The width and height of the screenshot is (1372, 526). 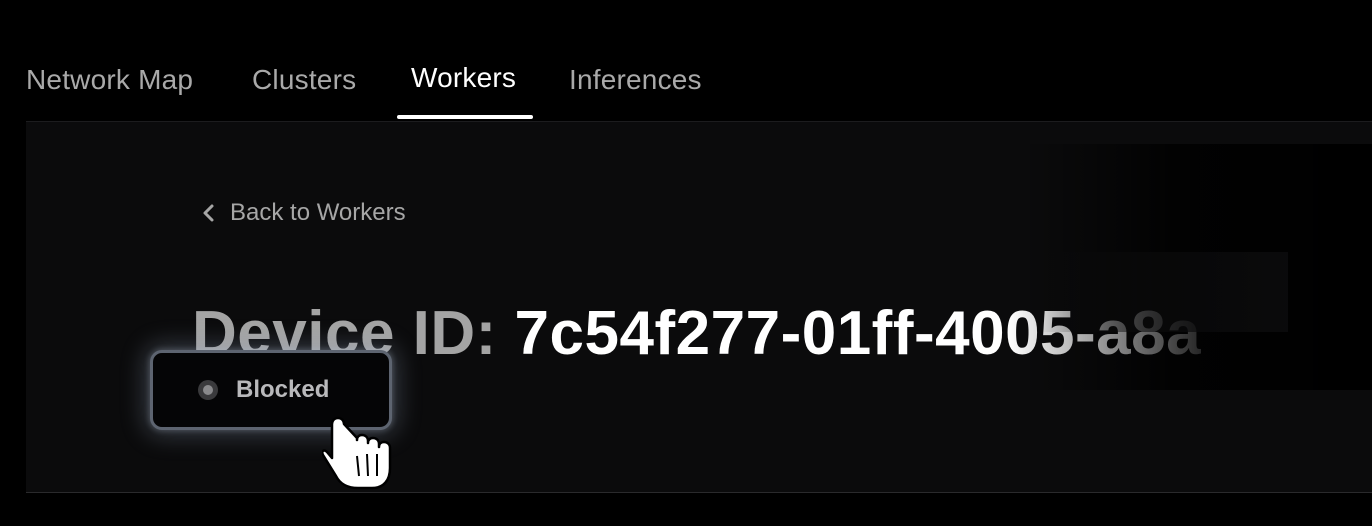 I want to click on back-link-label: Back to Workers, so click(x=318, y=212).